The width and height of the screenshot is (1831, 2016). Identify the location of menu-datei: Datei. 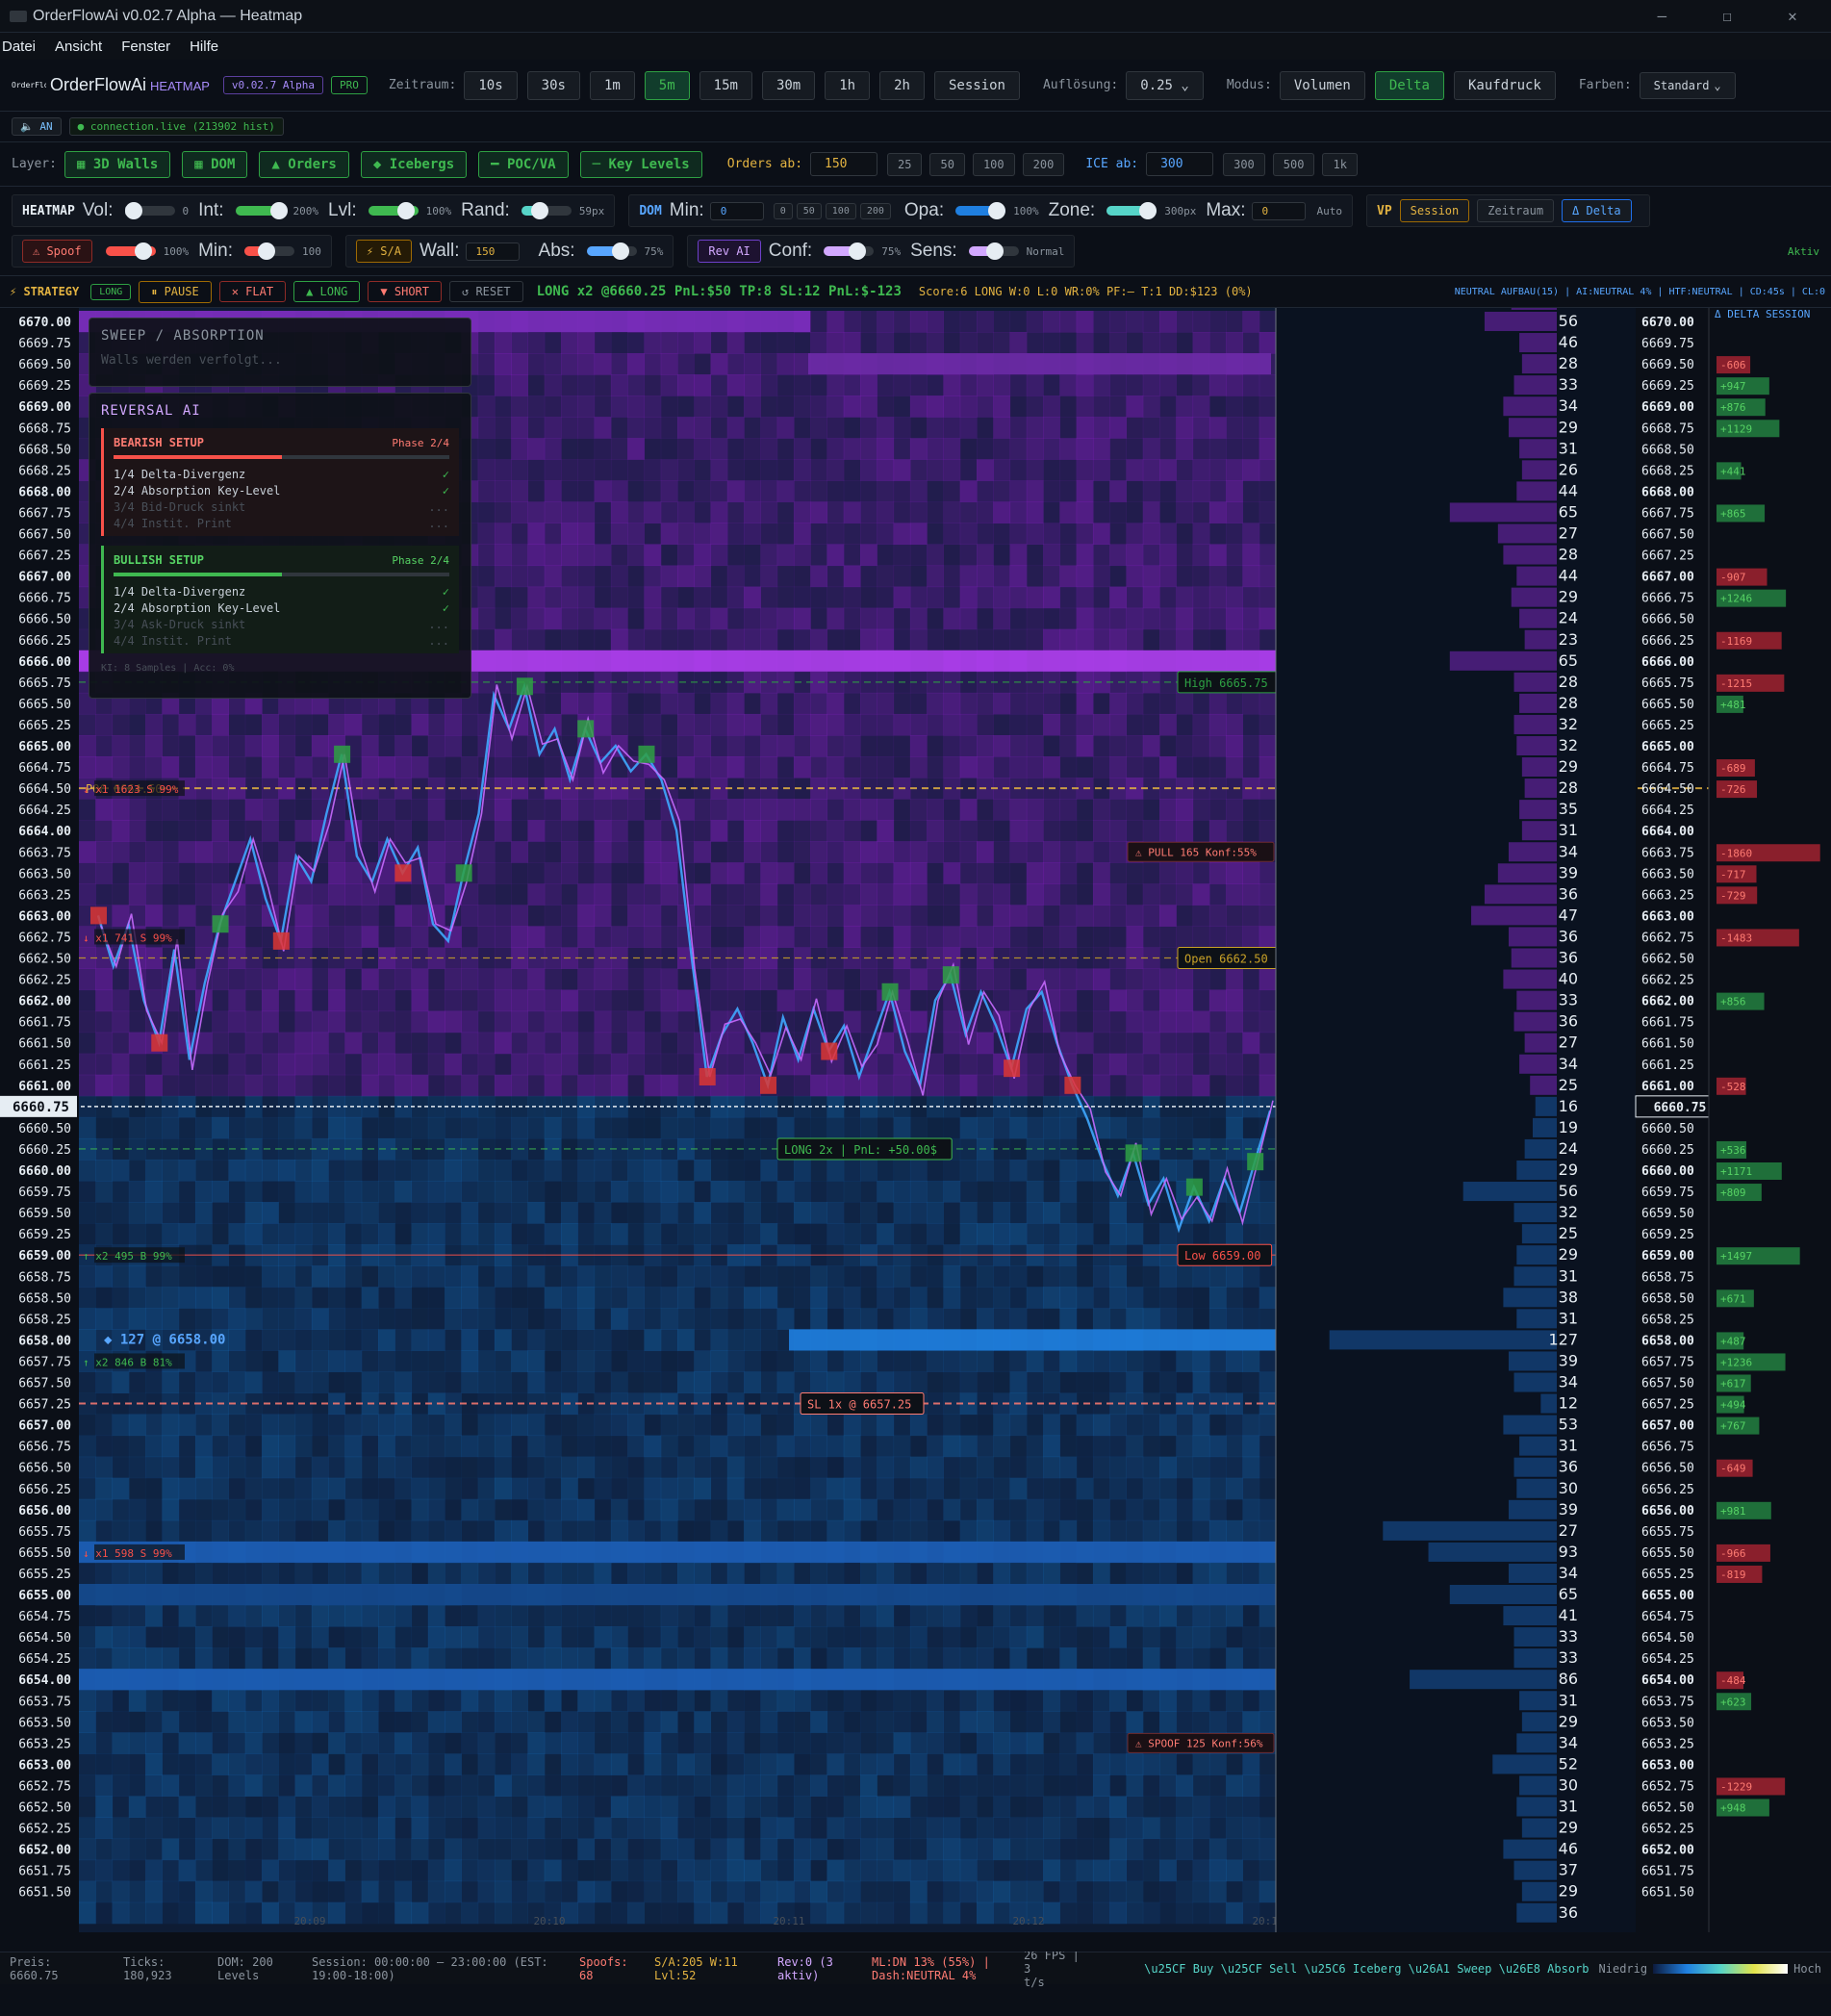
(19, 46).